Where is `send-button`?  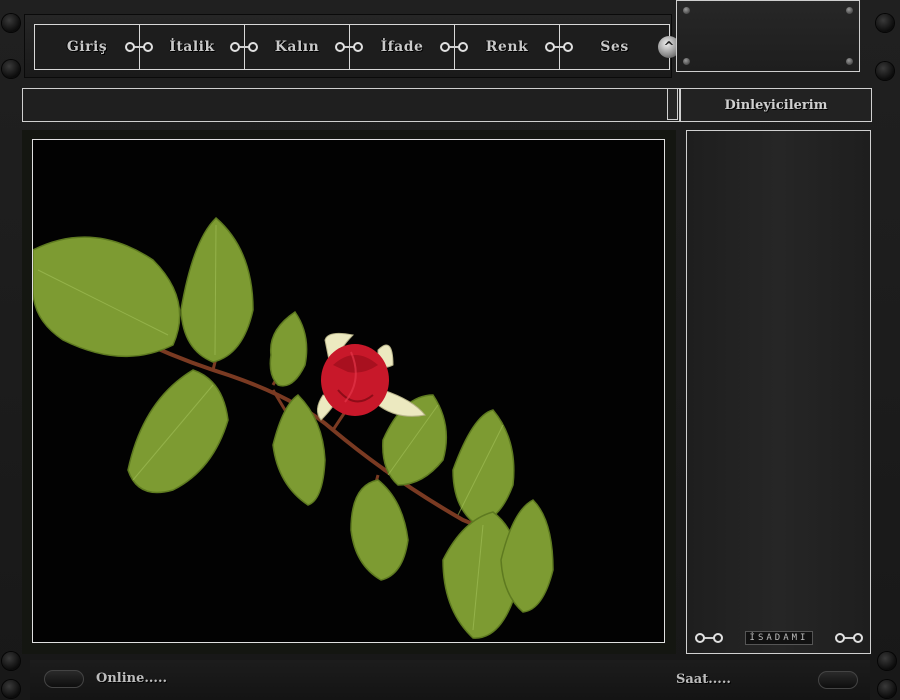
send-button is located at coordinates (672, 104).